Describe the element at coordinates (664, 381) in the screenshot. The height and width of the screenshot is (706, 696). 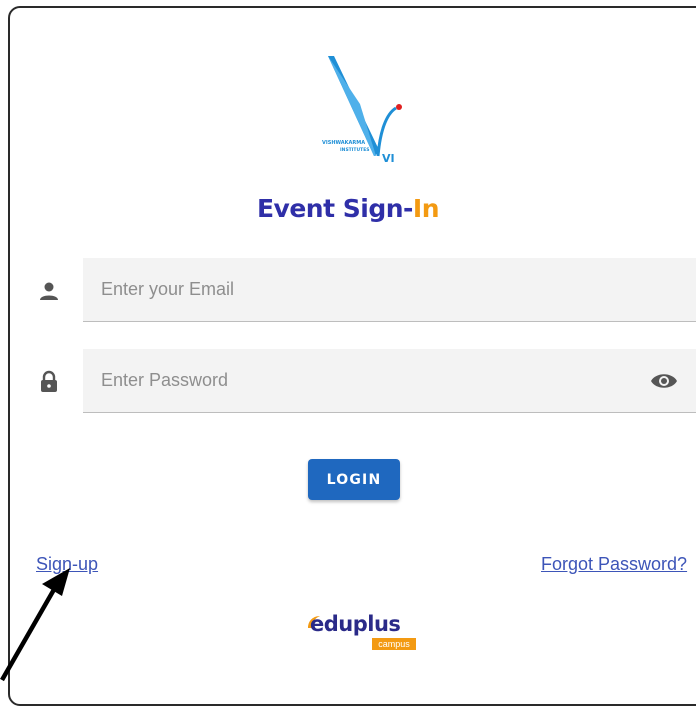
I see `eye-icon` at that location.